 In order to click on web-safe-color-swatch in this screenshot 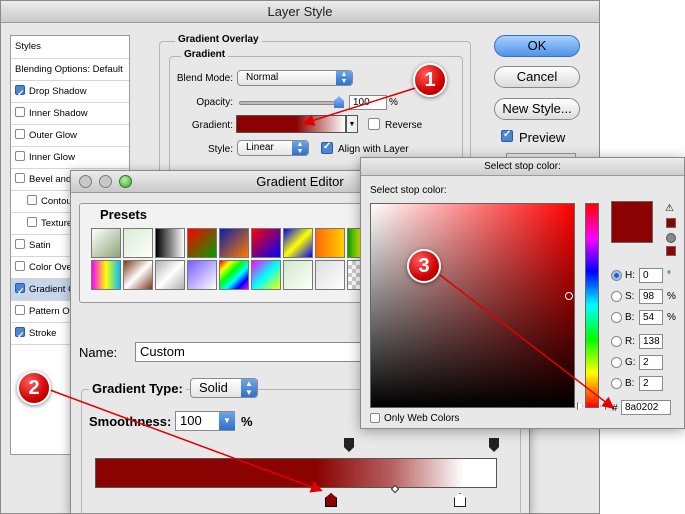, I will do `click(671, 251)`.